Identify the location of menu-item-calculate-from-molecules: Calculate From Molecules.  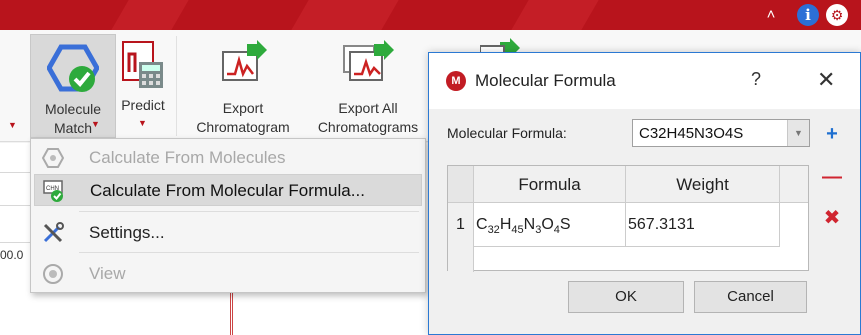
(228, 158).